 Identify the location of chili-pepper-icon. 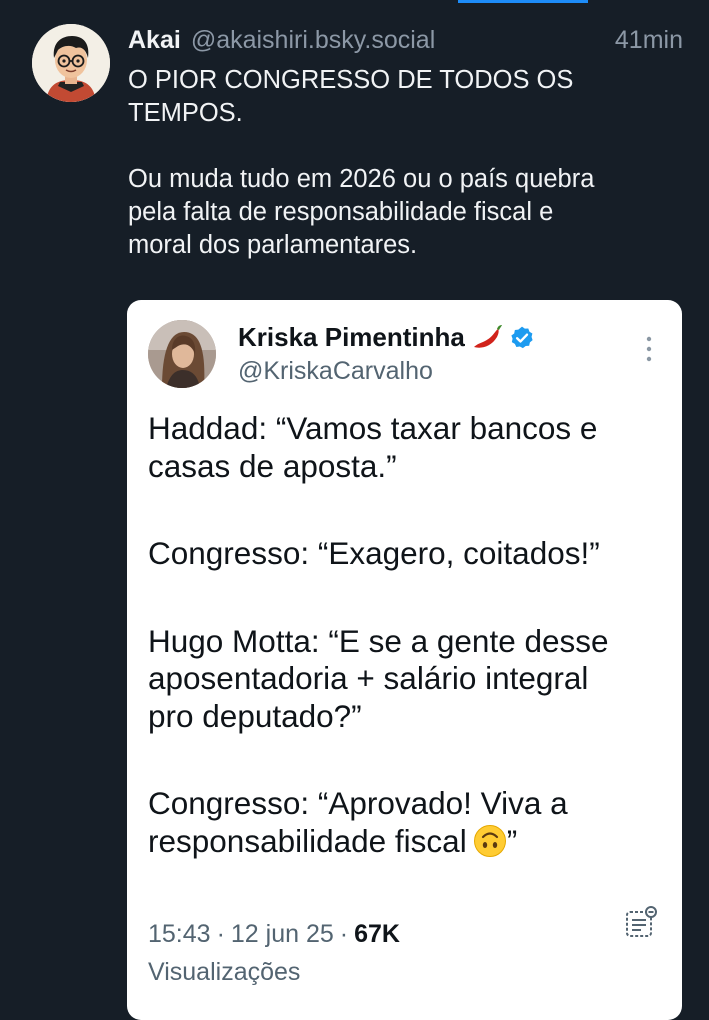
(487, 336).